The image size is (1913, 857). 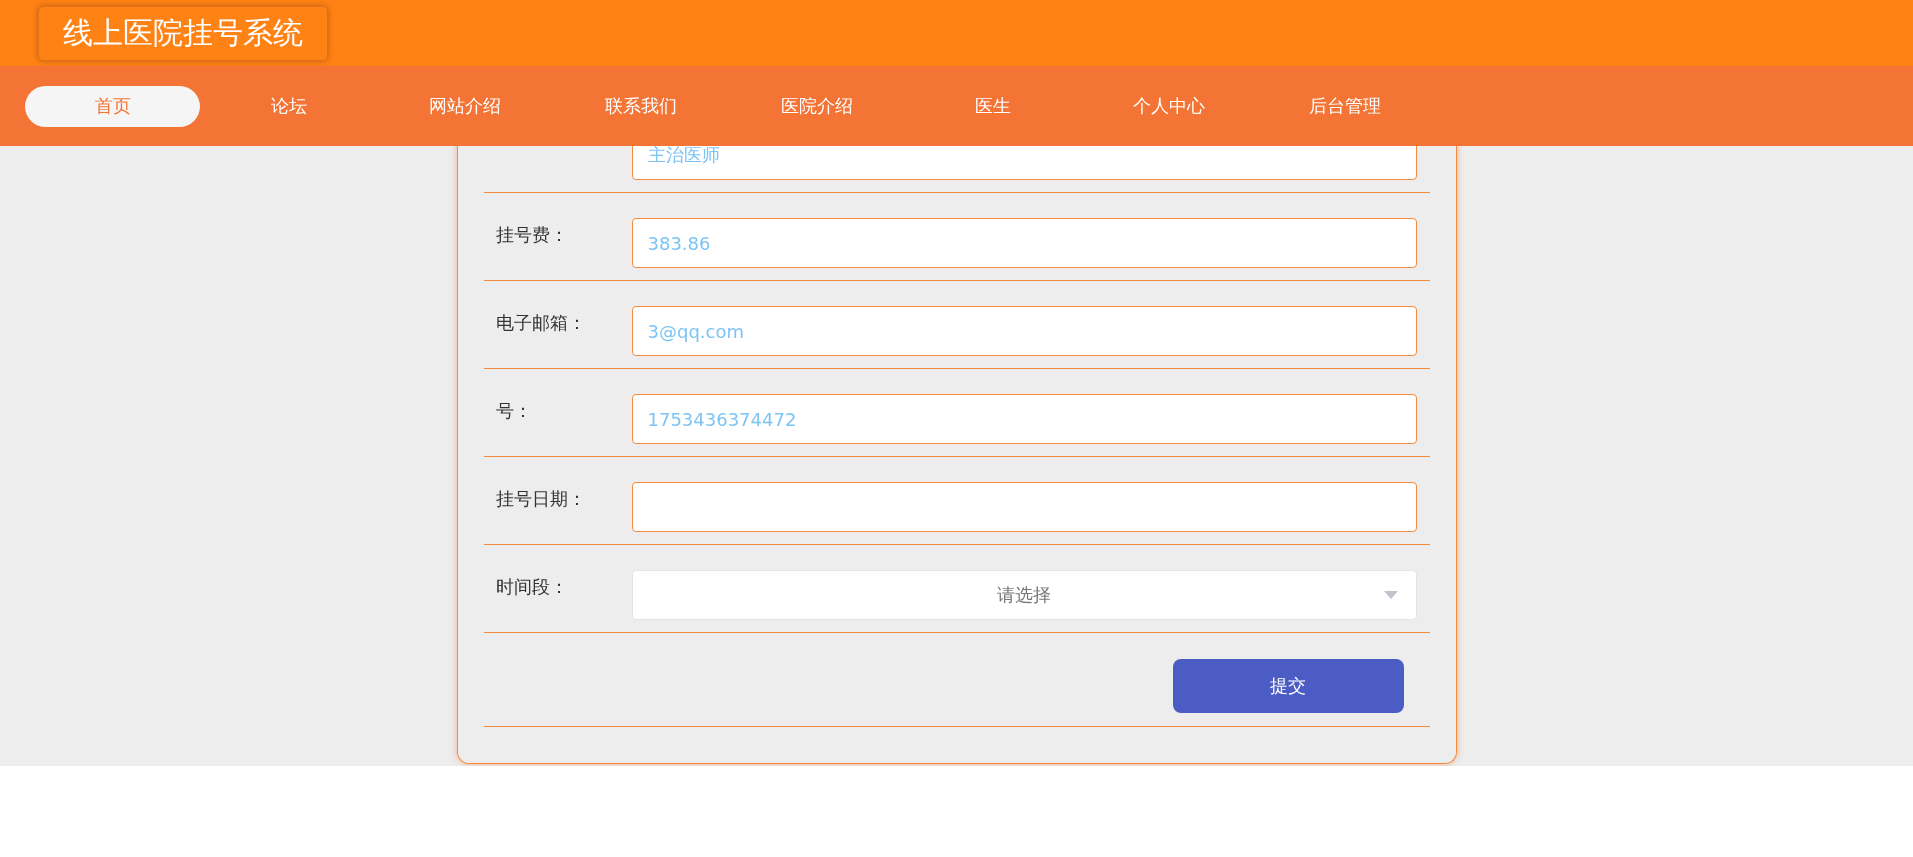 I want to click on nav-tab: 个人中心, so click(x=1168, y=106).